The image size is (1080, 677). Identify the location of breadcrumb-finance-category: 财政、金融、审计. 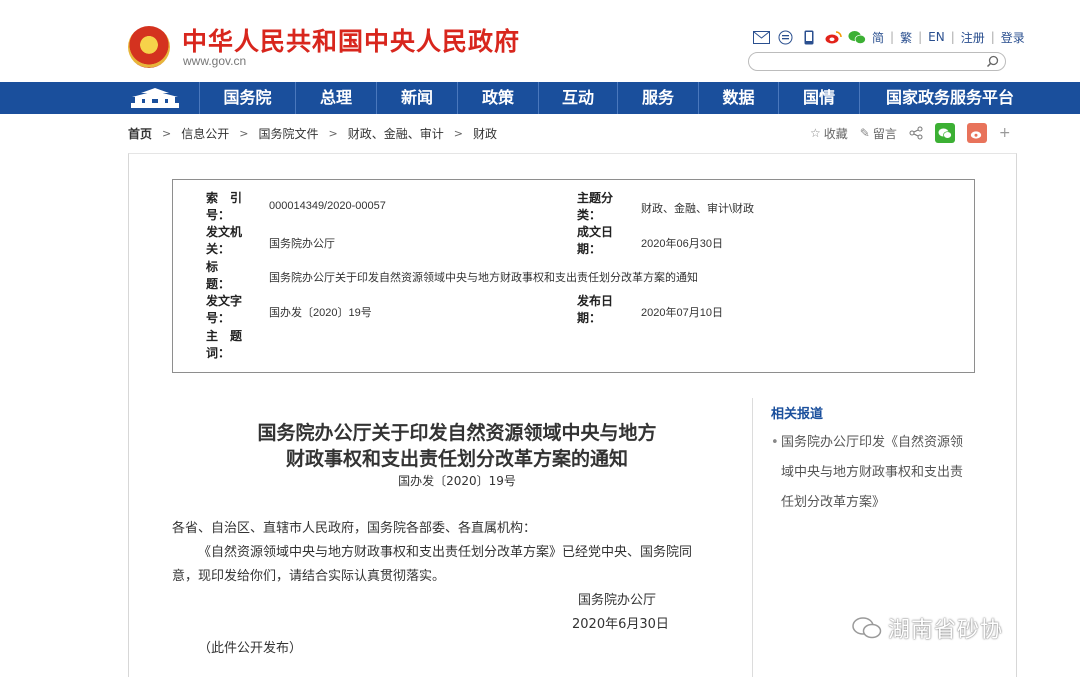
(396, 133).